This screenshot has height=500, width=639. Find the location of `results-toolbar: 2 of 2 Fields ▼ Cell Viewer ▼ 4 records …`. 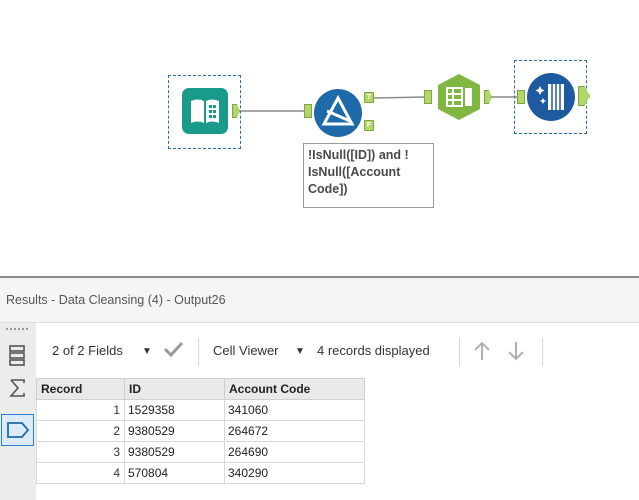

results-toolbar: 2 of 2 Fields ▼ Cell Viewer ▼ 4 records … is located at coordinates (337, 350).